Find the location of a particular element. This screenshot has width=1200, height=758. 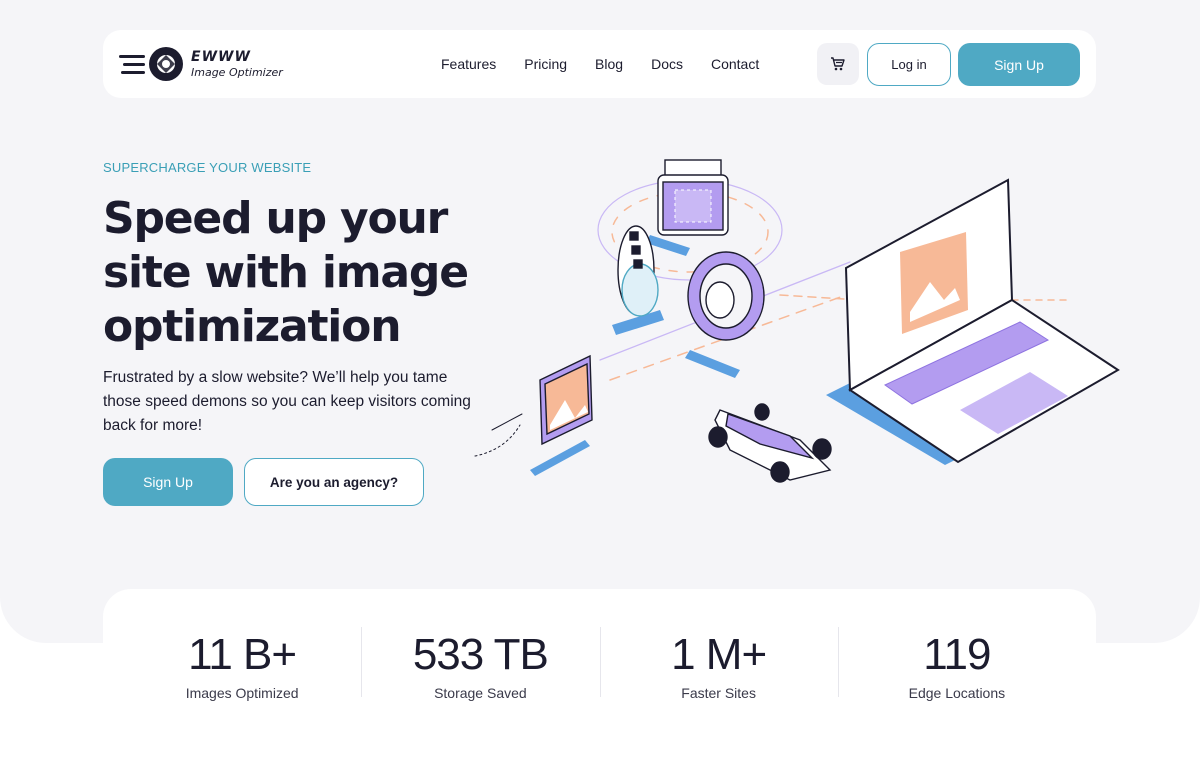

agency-button: Are you an agency? is located at coordinates (334, 482).